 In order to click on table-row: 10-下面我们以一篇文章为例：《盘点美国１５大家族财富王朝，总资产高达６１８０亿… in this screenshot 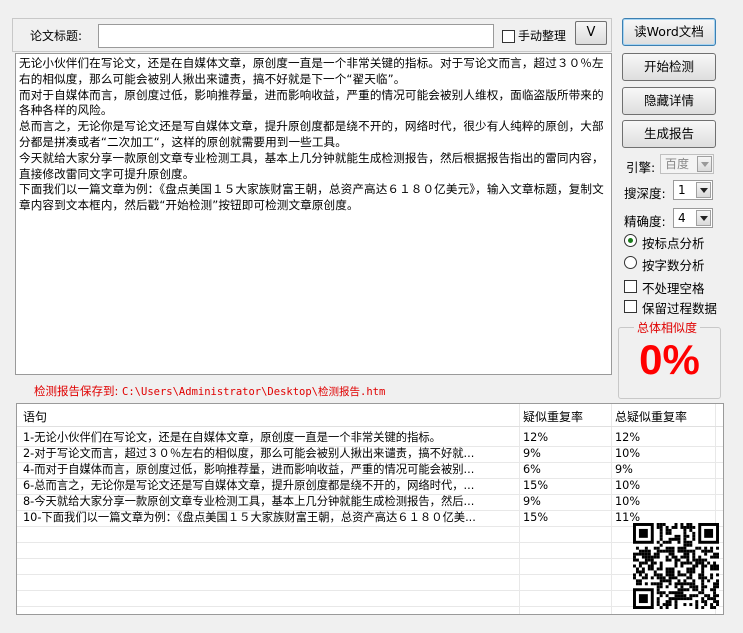, I will do `click(370, 518)`.